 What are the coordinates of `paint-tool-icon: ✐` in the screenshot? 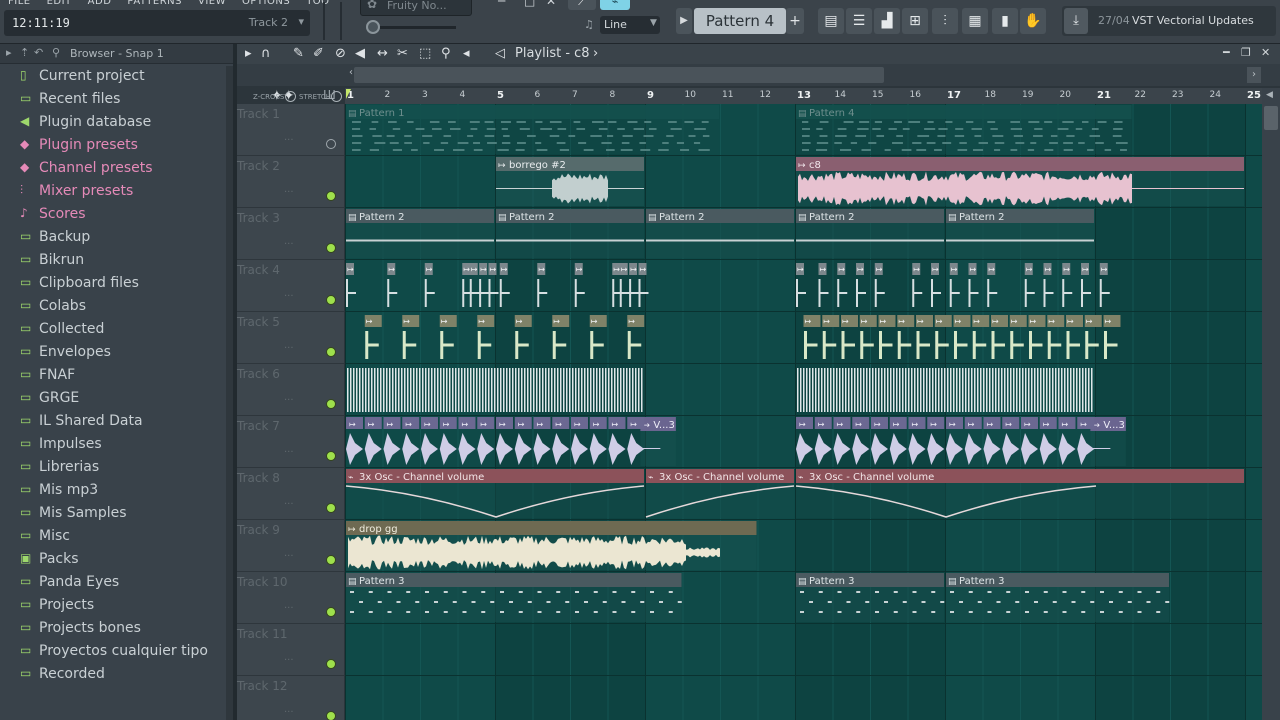 It's located at (318, 53).